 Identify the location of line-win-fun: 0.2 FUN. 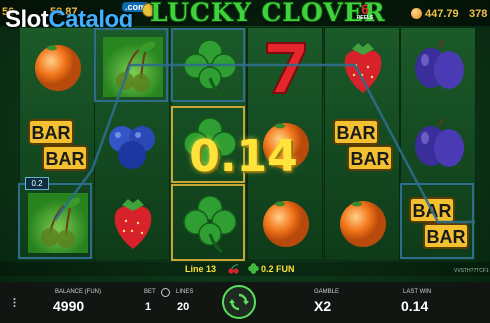
(278, 269).